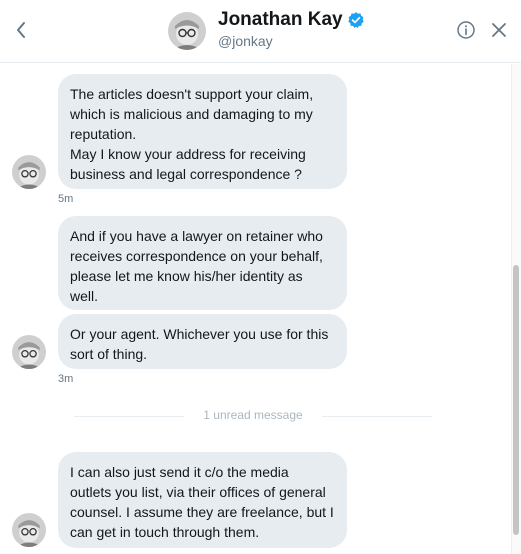 The image size is (521, 554). What do you see at coordinates (66, 379) in the screenshot?
I see `message-timestamp: 3m` at bounding box center [66, 379].